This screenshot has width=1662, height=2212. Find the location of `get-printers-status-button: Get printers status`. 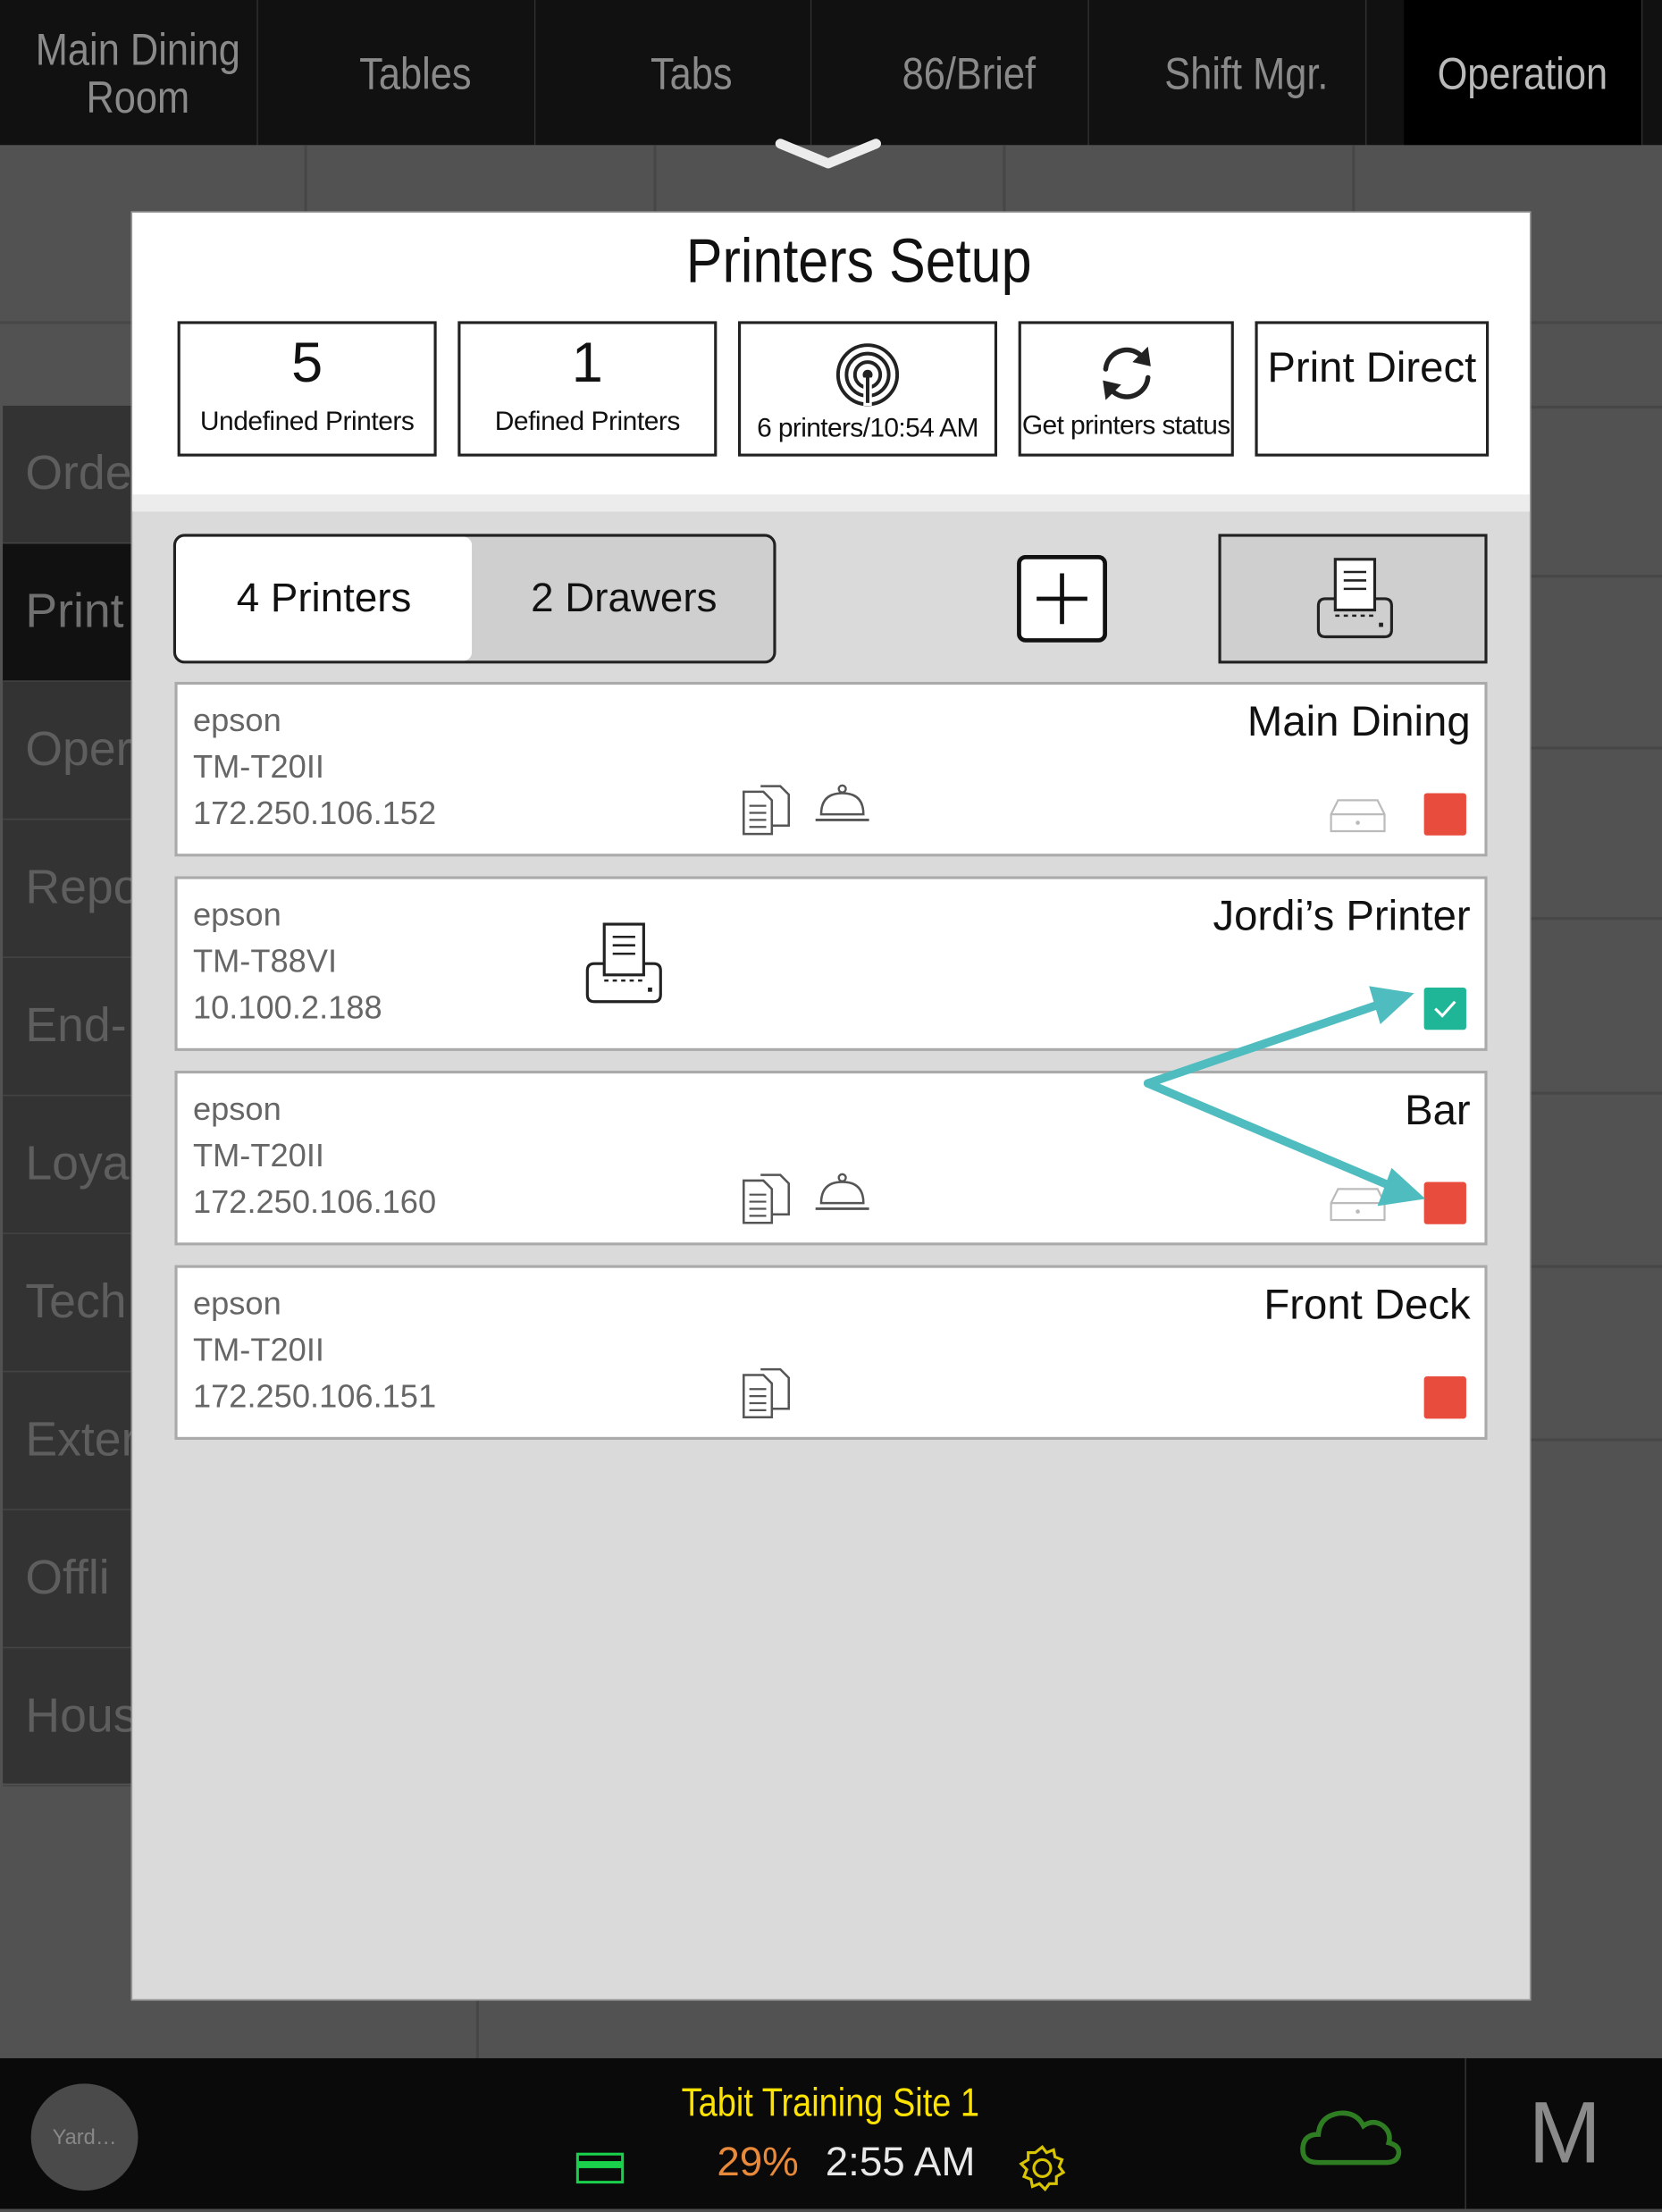

get-printers-status-button: Get printers status is located at coordinates (1126, 389).